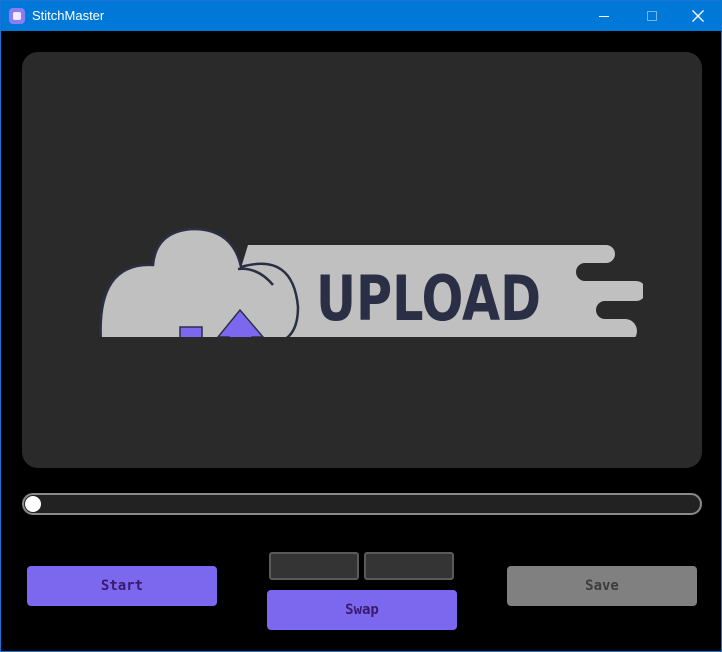 The width and height of the screenshot is (722, 652). I want to click on close-icon, so click(698, 16).